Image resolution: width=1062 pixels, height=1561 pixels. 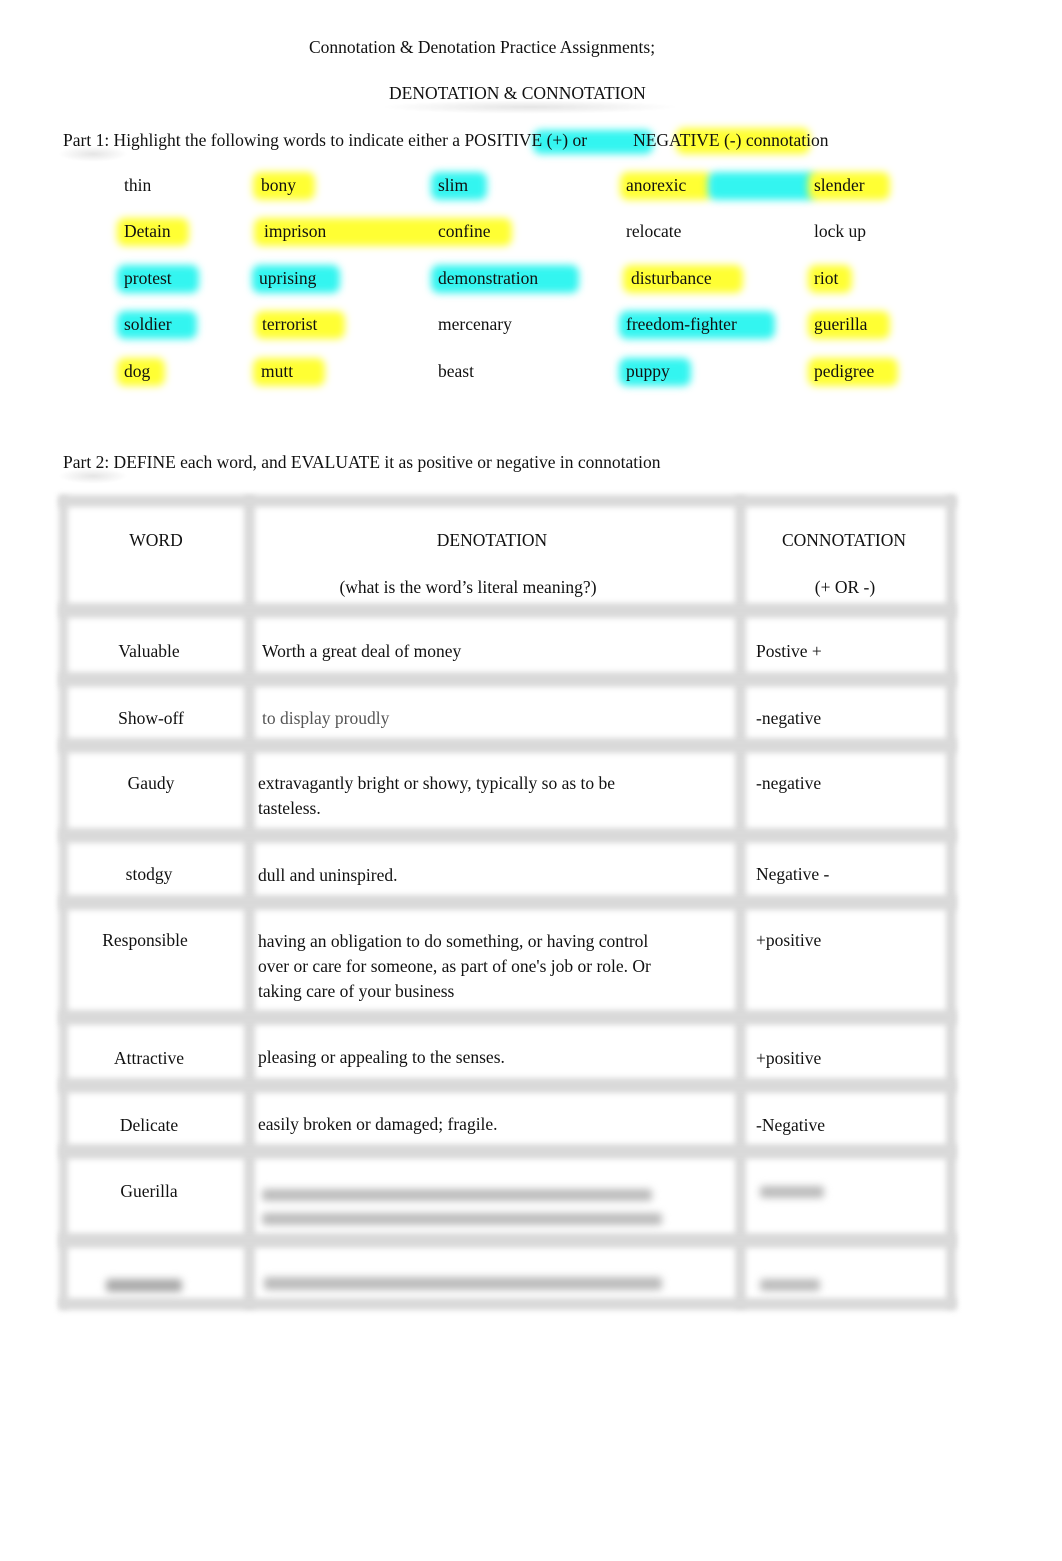 I want to click on header-connotation-sub: (+ OR -), so click(x=845, y=587).